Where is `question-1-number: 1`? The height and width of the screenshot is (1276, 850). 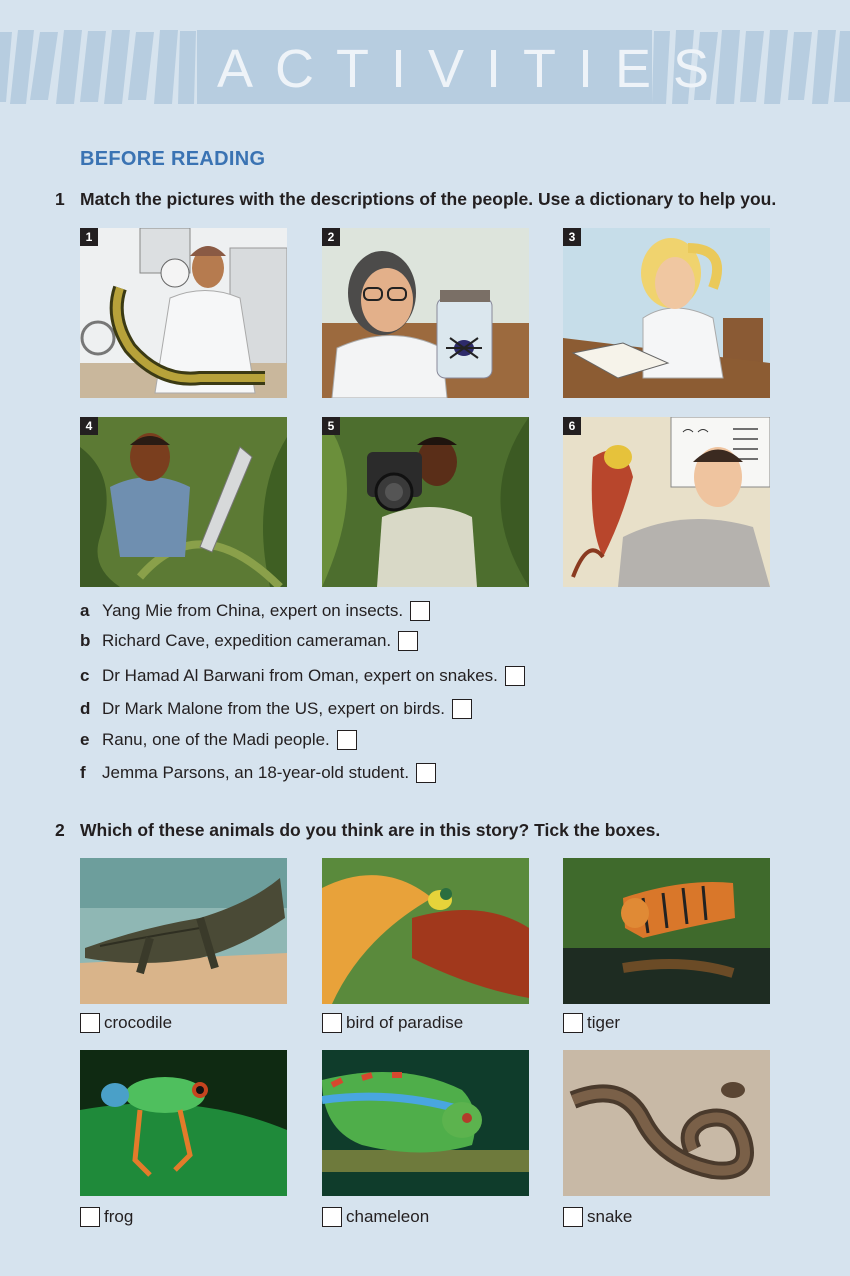 question-1-number: 1 is located at coordinates (60, 199).